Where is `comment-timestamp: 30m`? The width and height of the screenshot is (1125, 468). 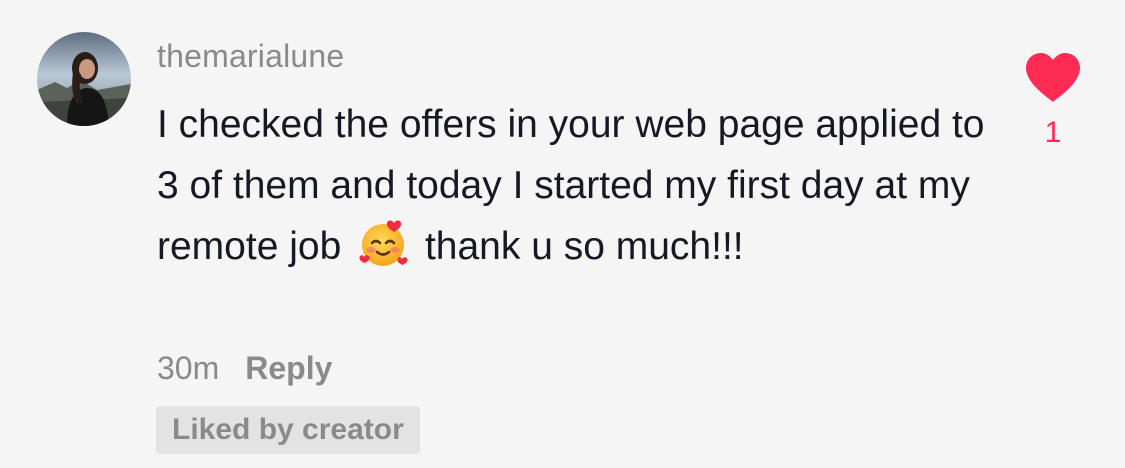 comment-timestamp: 30m is located at coordinates (188, 368).